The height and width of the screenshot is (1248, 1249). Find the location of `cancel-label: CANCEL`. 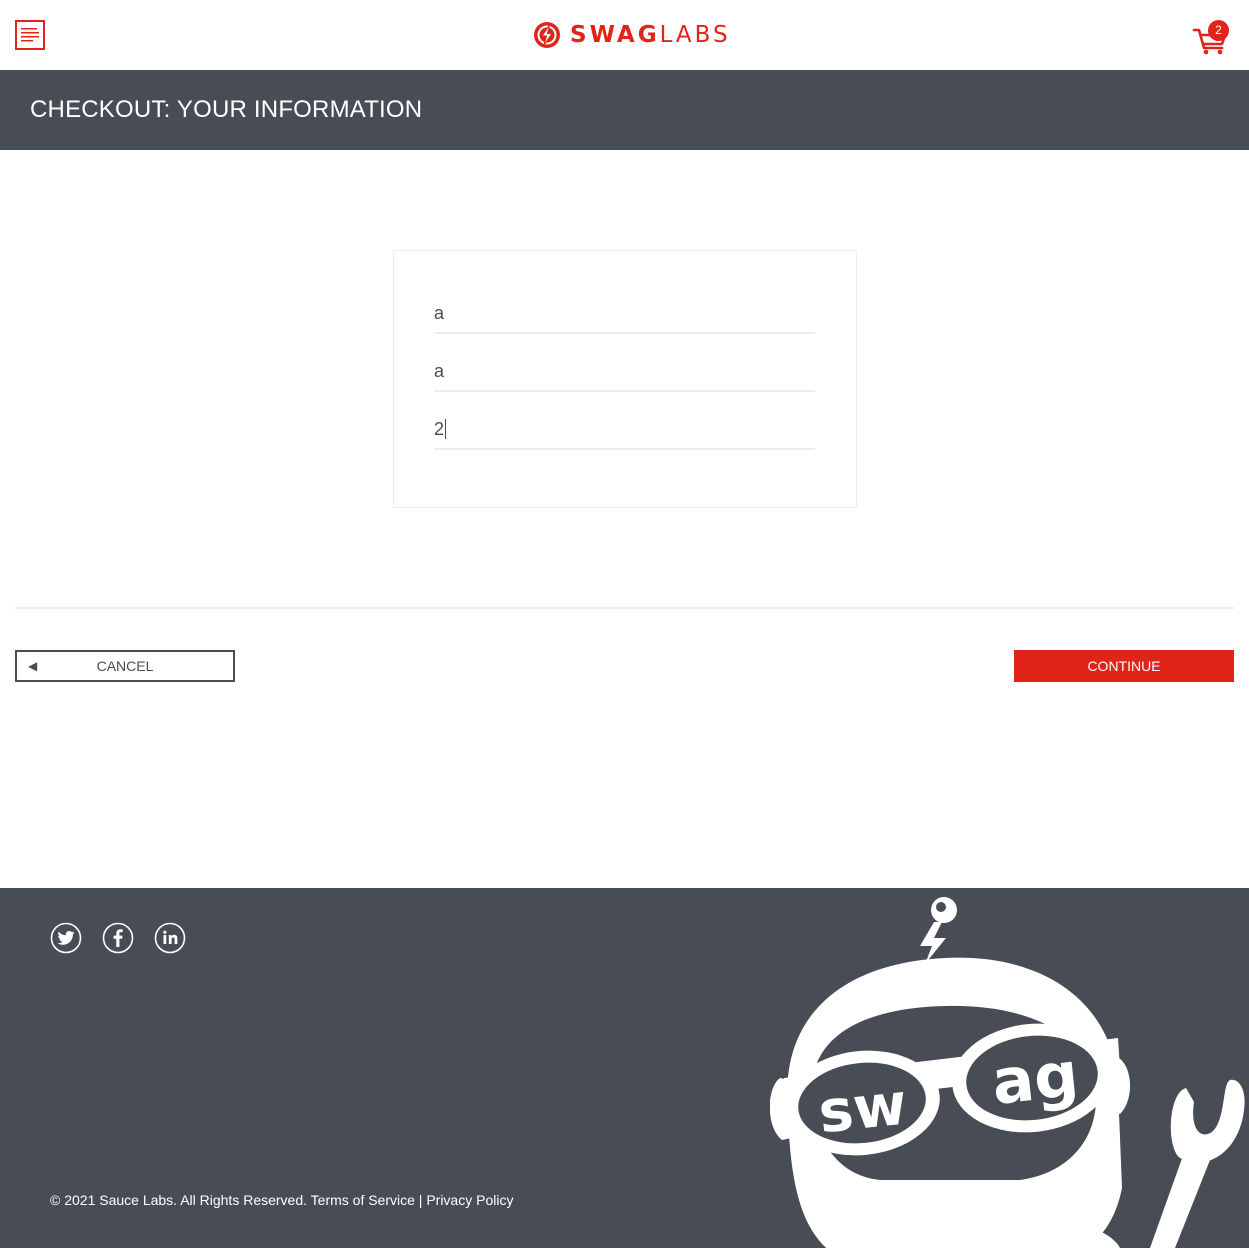

cancel-label: CANCEL is located at coordinates (125, 666).